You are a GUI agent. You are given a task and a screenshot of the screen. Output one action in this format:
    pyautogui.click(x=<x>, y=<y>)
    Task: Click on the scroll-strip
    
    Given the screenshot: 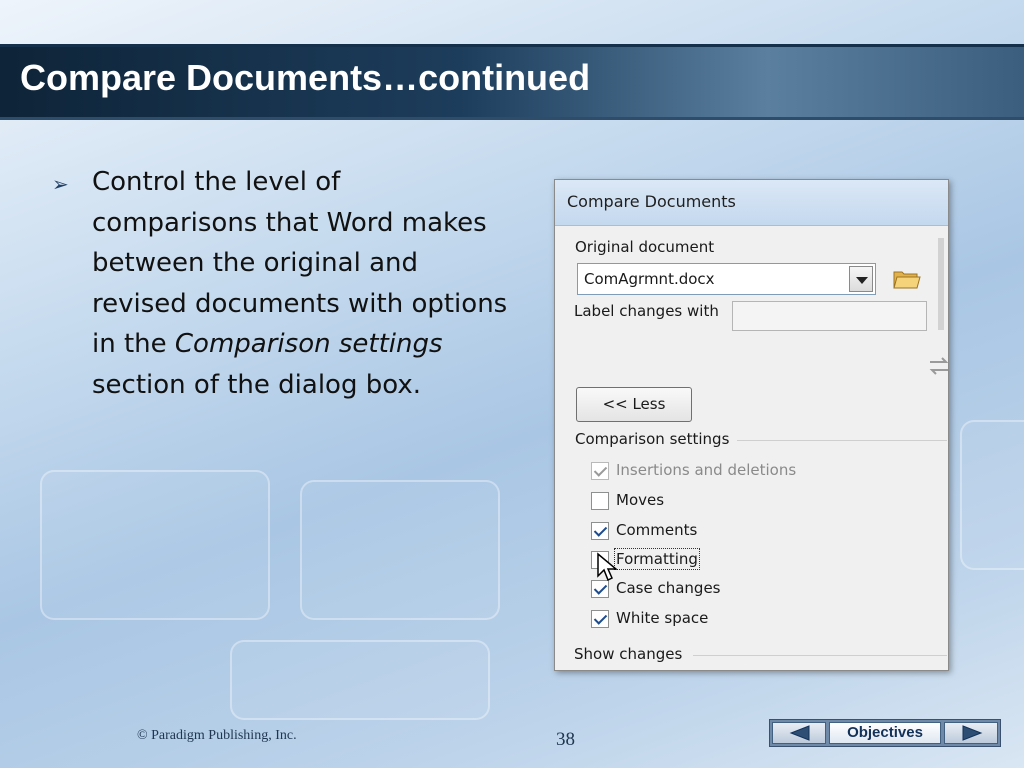 What is the action you would take?
    pyautogui.click(x=941, y=284)
    